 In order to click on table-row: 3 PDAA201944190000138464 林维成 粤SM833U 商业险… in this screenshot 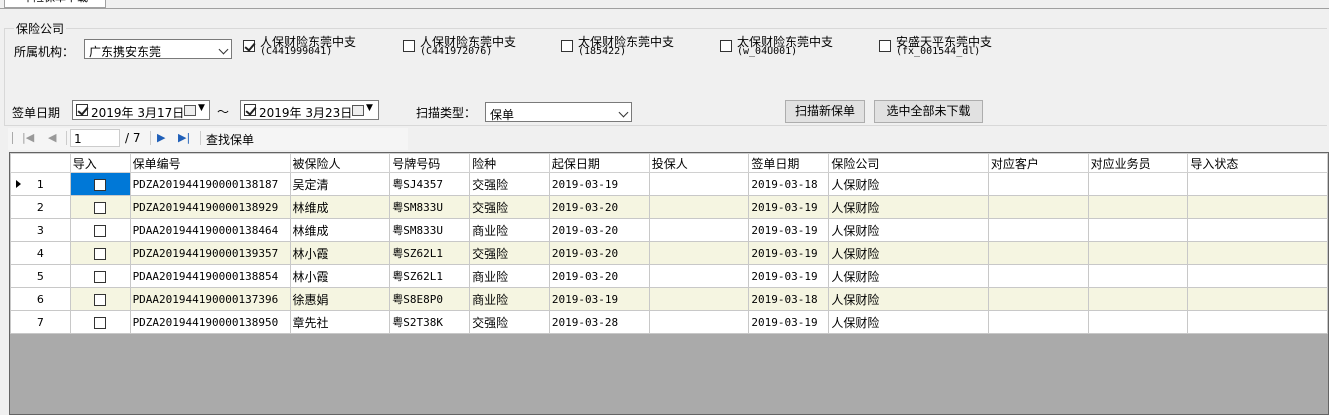, I will do `click(669, 230)`.